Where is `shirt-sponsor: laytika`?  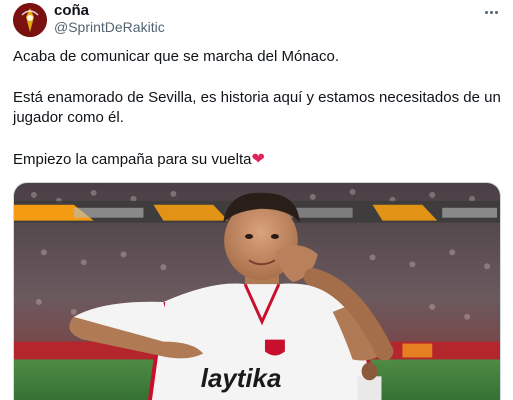
shirt-sponsor: laytika is located at coordinates (241, 379).